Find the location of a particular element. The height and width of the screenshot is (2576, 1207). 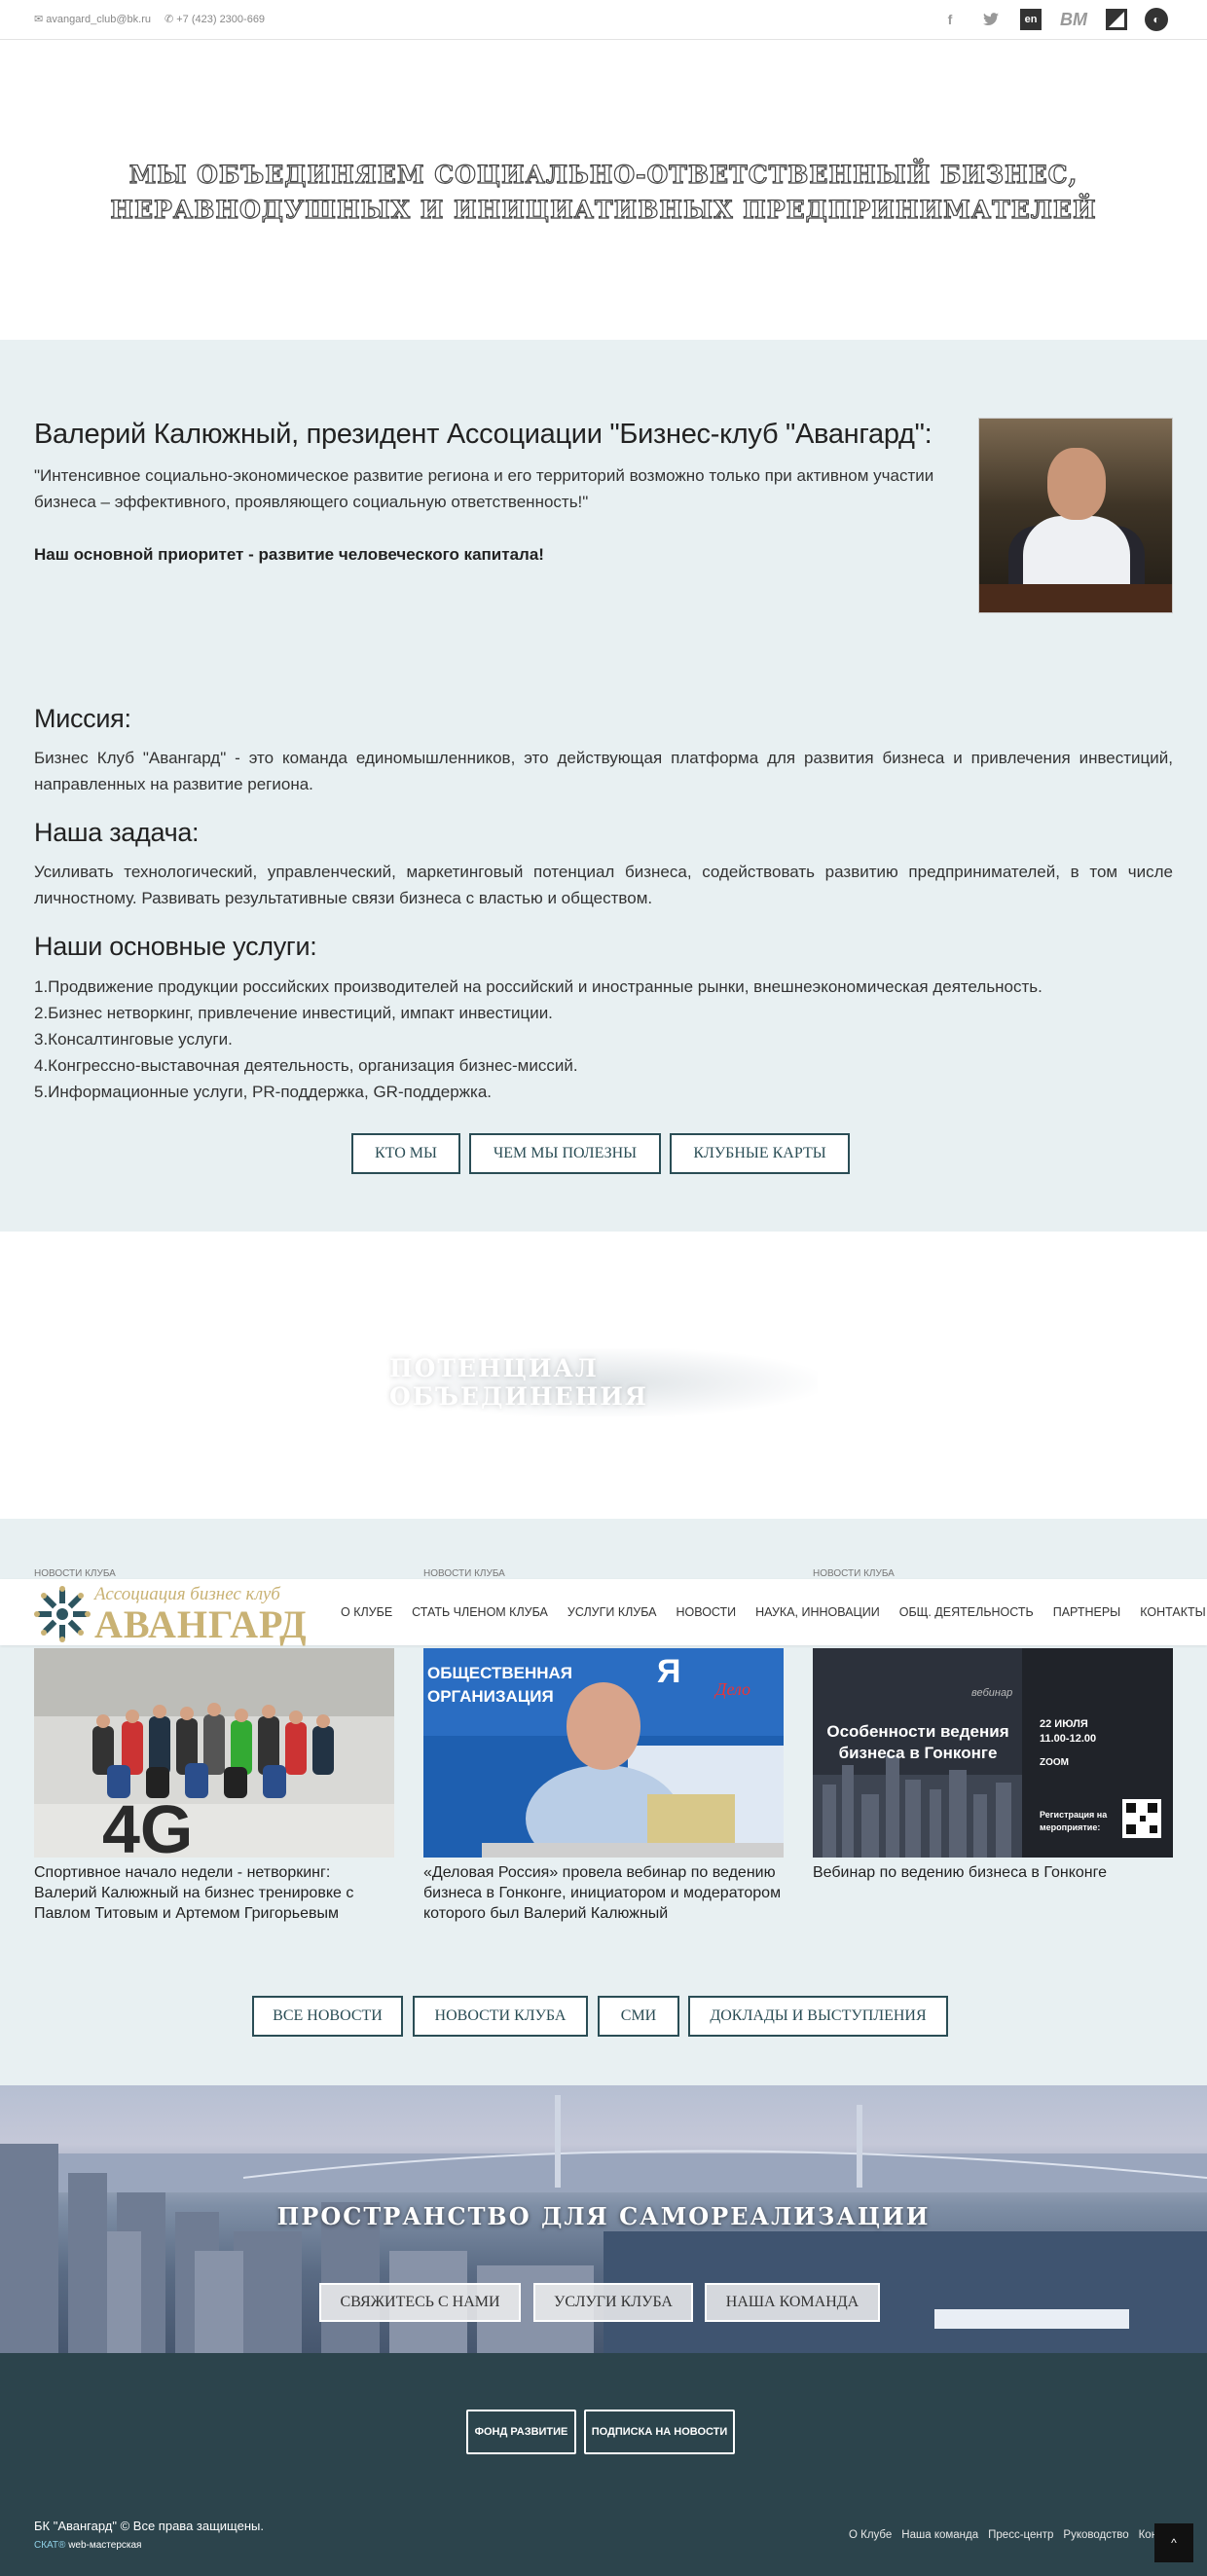

facebook-icon: f is located at coordinates (950, 19).